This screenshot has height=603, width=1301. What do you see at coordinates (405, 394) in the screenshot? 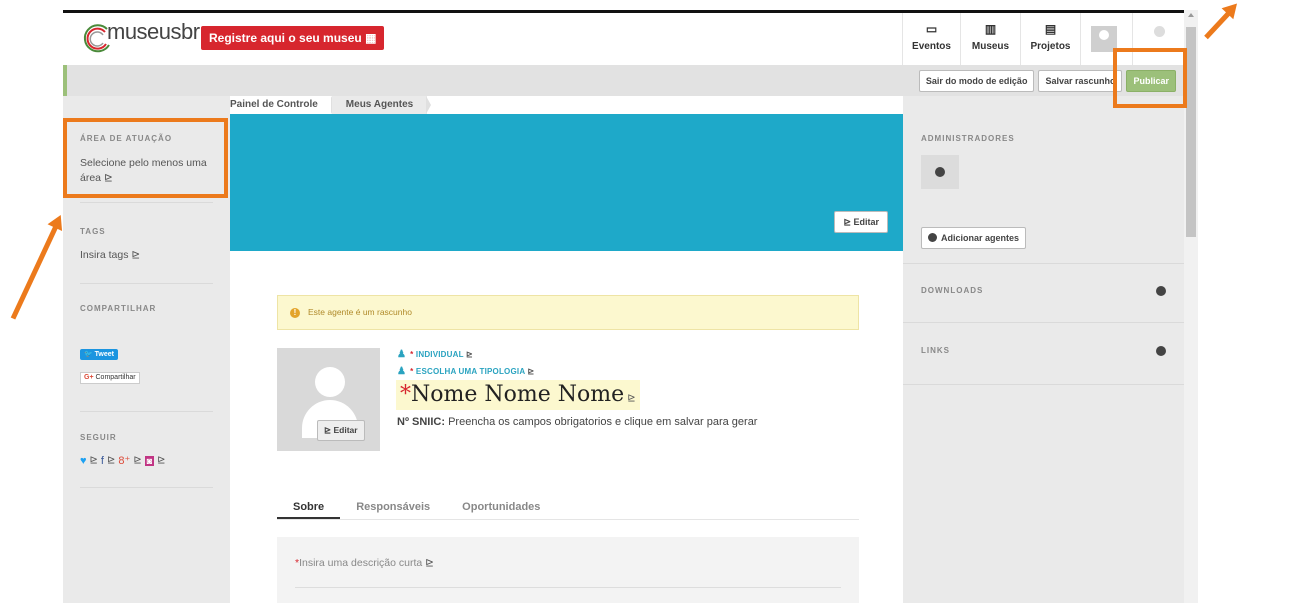
I see `required-mark: *` at bounding box center [405, 394].